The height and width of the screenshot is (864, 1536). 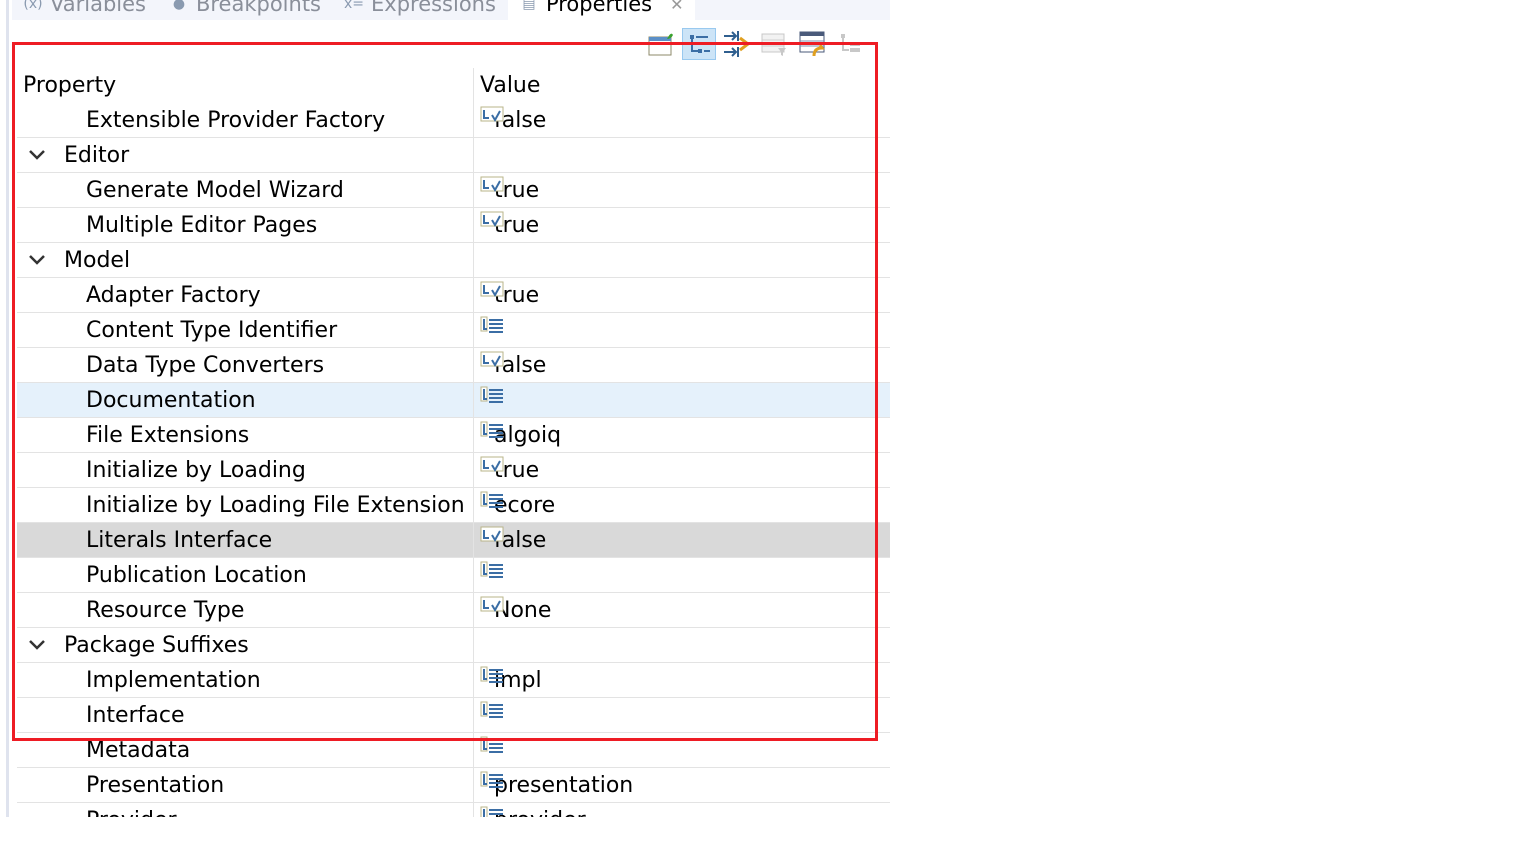 What do you see at coordinates (682, 435) in the screenshot?
I see `value-cell: algoiq` at bounding box center [682, 435].